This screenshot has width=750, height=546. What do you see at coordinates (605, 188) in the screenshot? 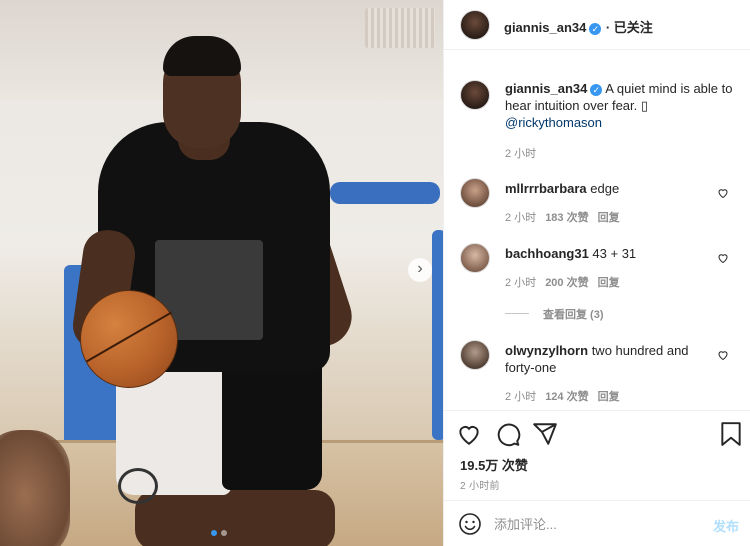
I see `comment-text: edge` at bounding box center [605, 188].